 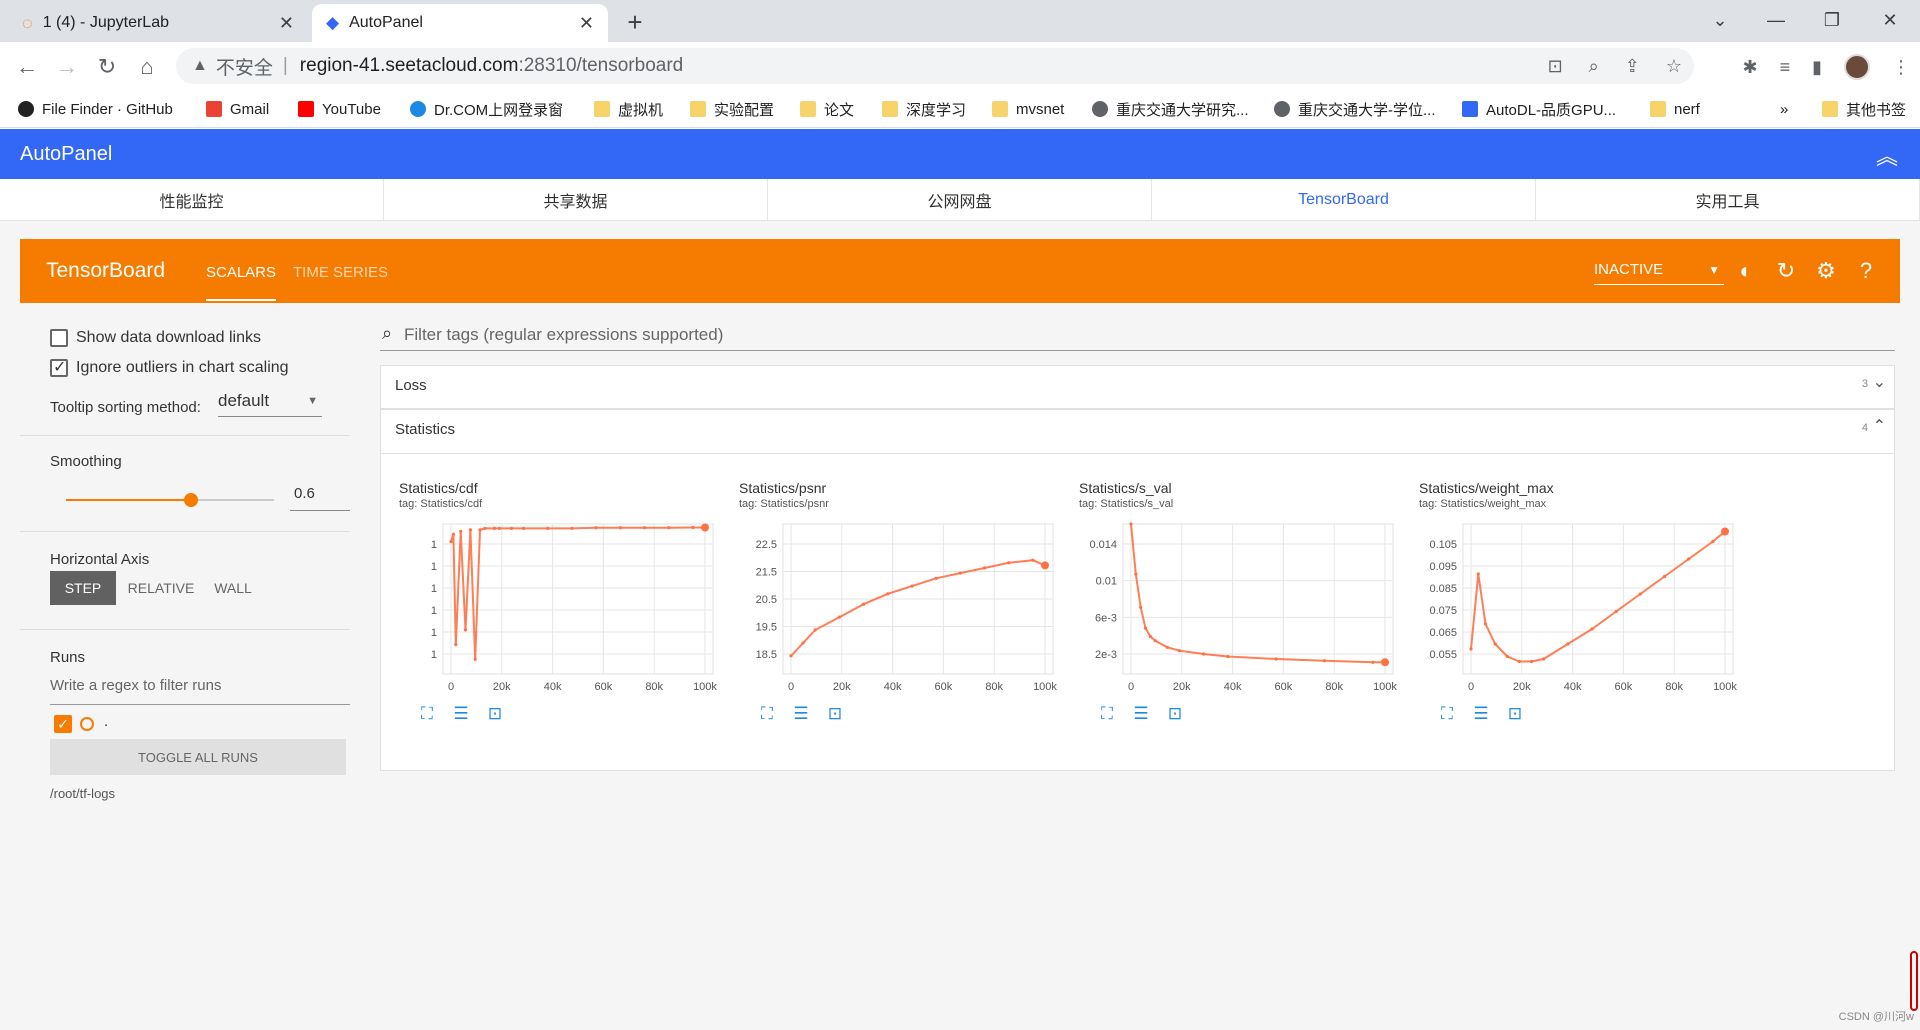 I want to click on nav-tools: 实用工具, so click(x=1728, y=199).